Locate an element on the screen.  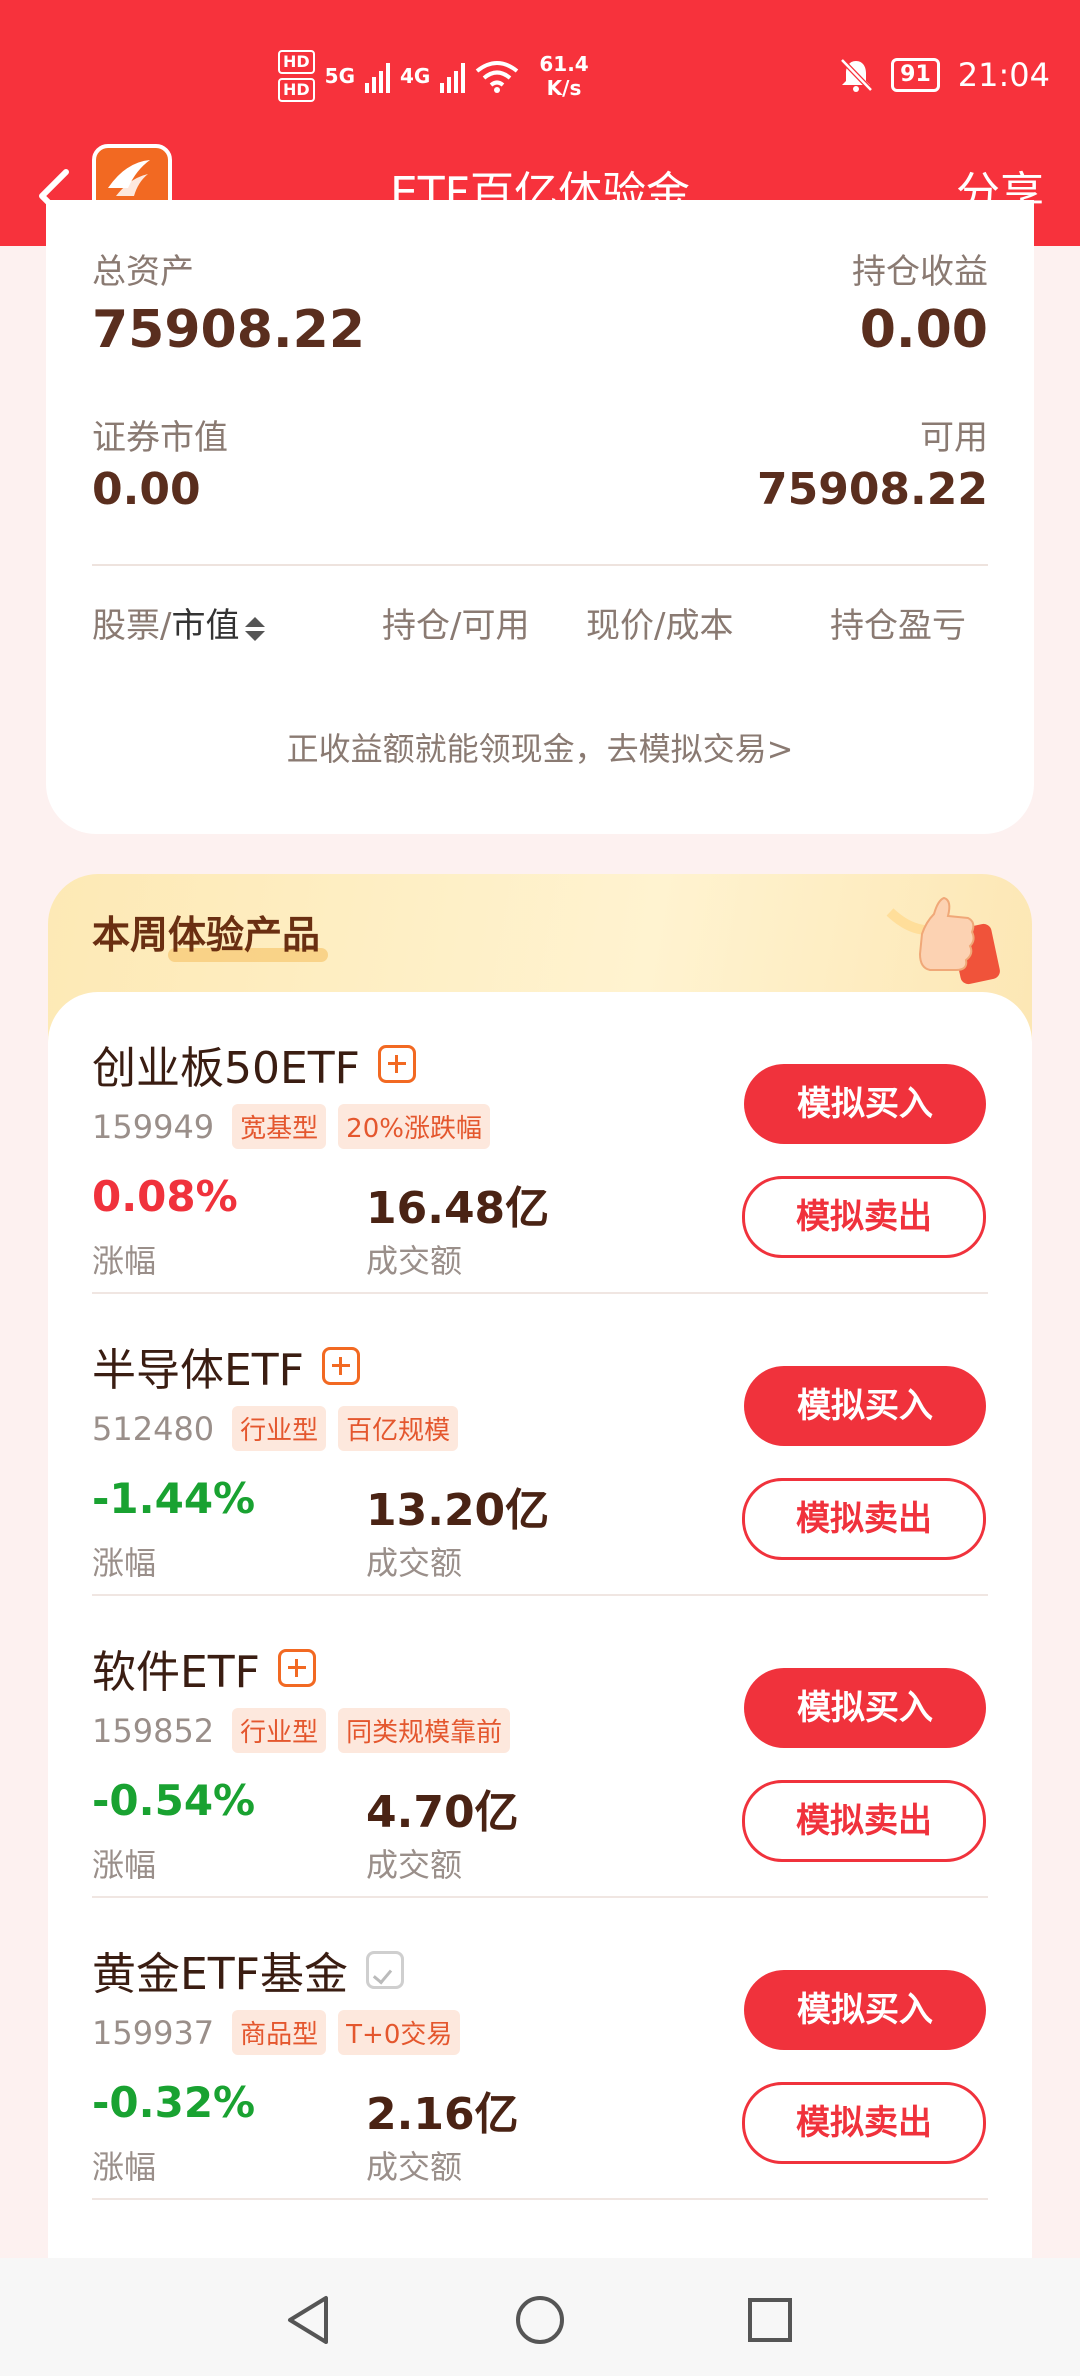
product-name-row: 创业板50ETF is located at coordinates (254, 1064).